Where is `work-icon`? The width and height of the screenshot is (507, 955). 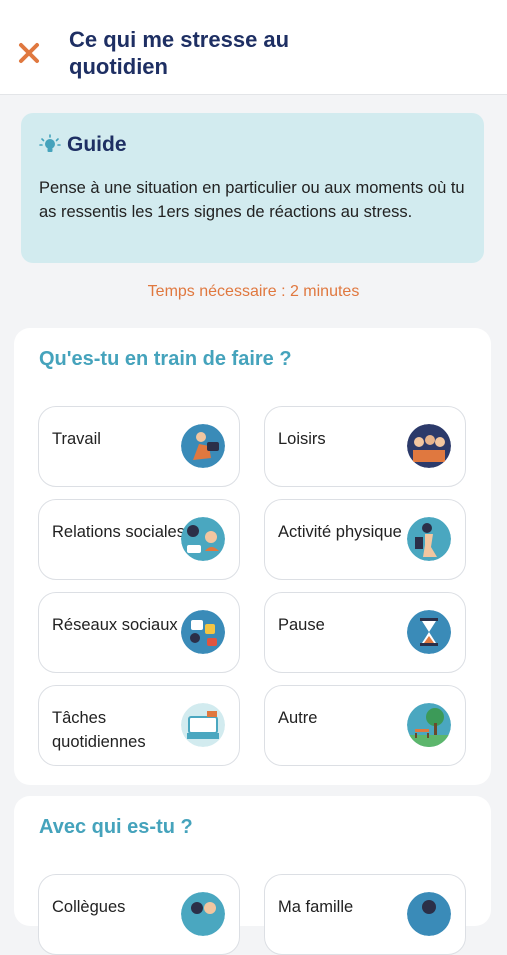
work-icon is located at coordinates (203, 446).